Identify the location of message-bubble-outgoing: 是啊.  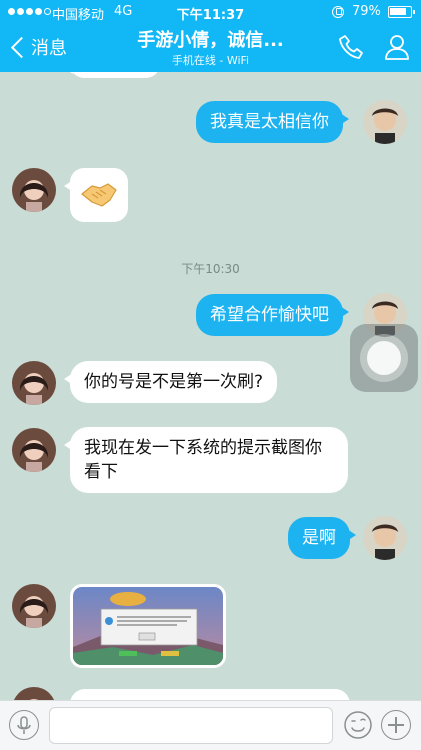
(322, 538).